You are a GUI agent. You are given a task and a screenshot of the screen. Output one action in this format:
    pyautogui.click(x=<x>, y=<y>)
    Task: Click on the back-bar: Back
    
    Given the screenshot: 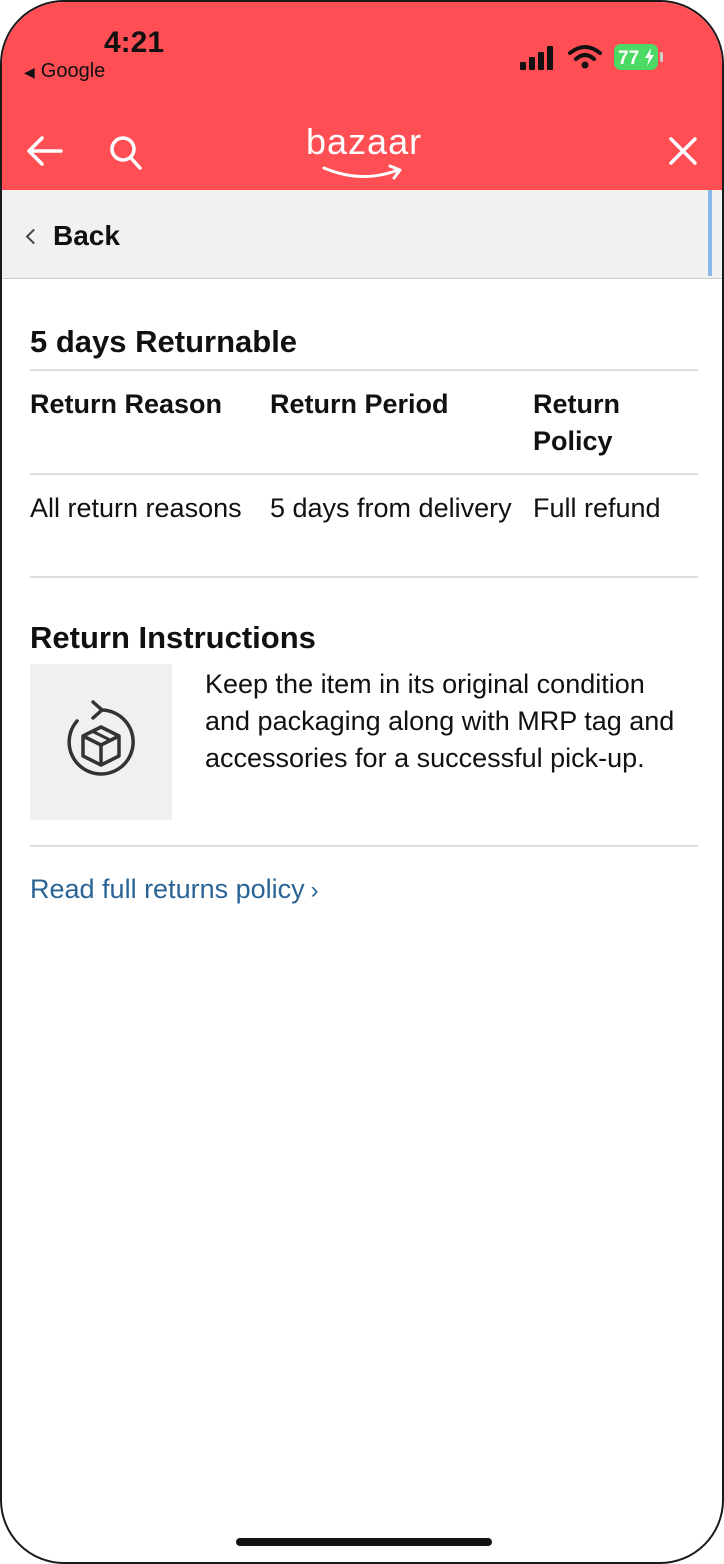 What is the action you would take?
    pyautogui.click(x=362, y=234)
    